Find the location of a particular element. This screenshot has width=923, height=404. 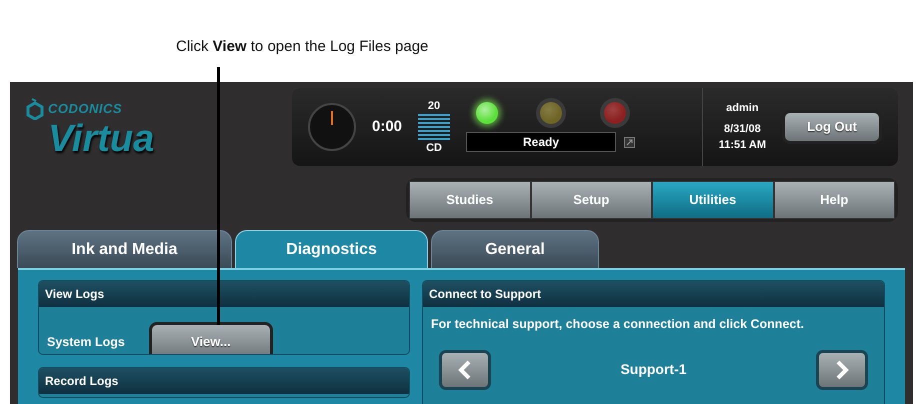

tab: Ink and Media is located at coordinates (124, 249).